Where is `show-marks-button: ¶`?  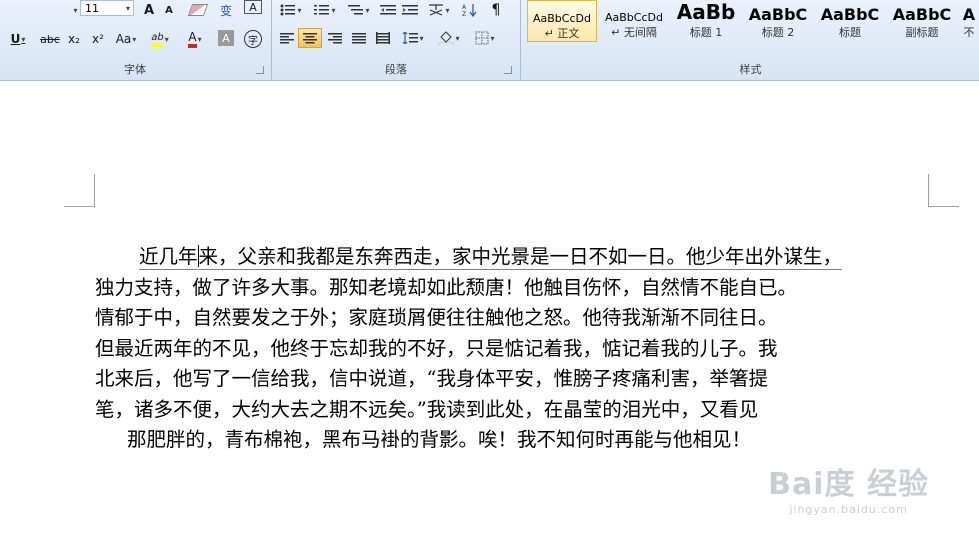 show-marks-button: ¶ is located at coordinates (496, 10).